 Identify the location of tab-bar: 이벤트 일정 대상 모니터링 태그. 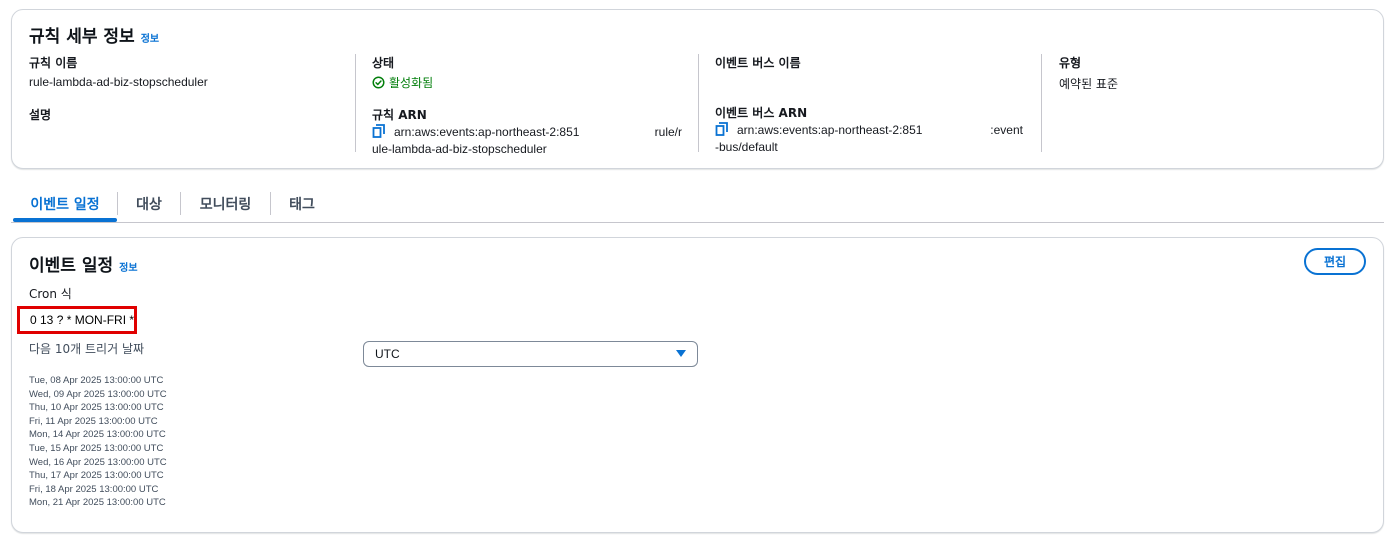
(697, 204).